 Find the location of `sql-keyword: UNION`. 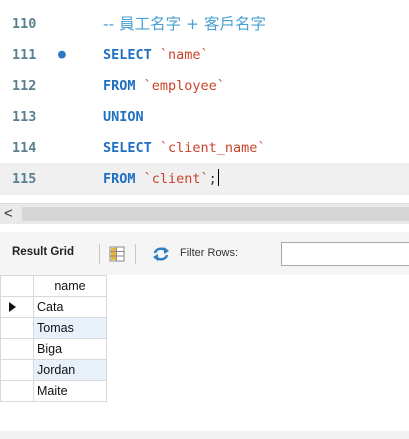

sql-keyword: UNION is located at coordinates (123, 117).